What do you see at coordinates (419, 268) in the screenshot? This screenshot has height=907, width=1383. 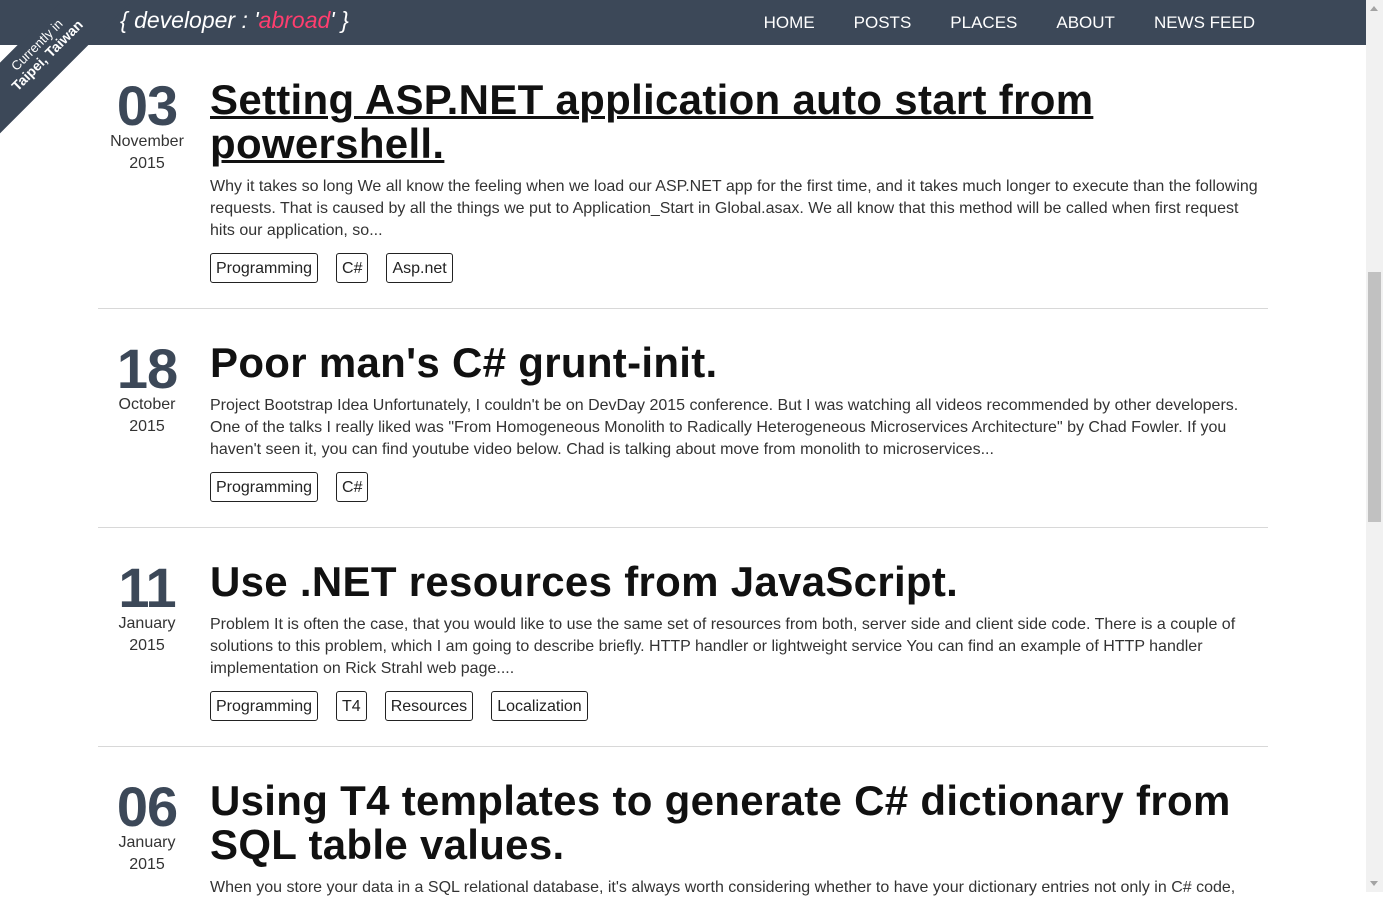 I see `tag-aspnet: Asp.net` at bounding box center [419, 268].